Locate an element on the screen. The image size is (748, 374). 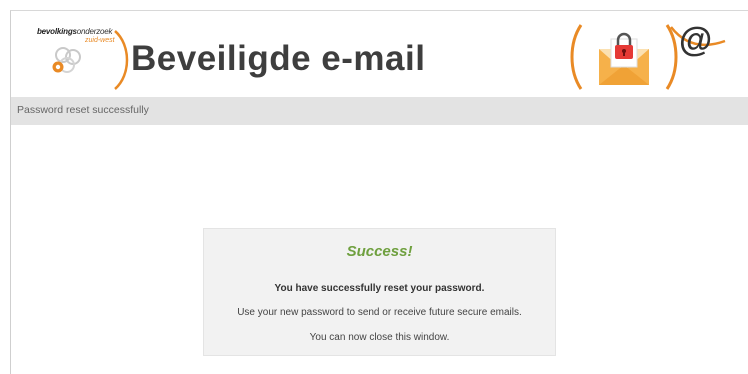
page-title: Beveiligde e-mail is located at coordinates (278, 58).